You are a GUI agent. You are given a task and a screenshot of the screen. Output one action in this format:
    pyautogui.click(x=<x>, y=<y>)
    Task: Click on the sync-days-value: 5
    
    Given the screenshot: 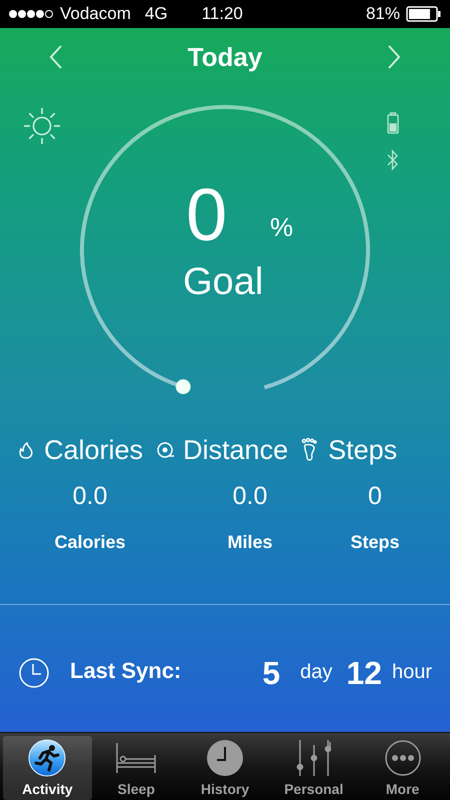 What is the action you would take?
    pyautogui.click(x=271, y=673)
    